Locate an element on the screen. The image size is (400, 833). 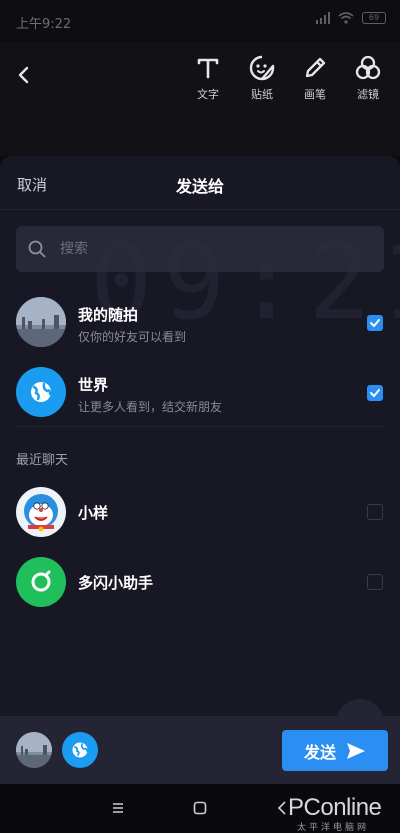
menu-icon is located at coordinates (118, 808).